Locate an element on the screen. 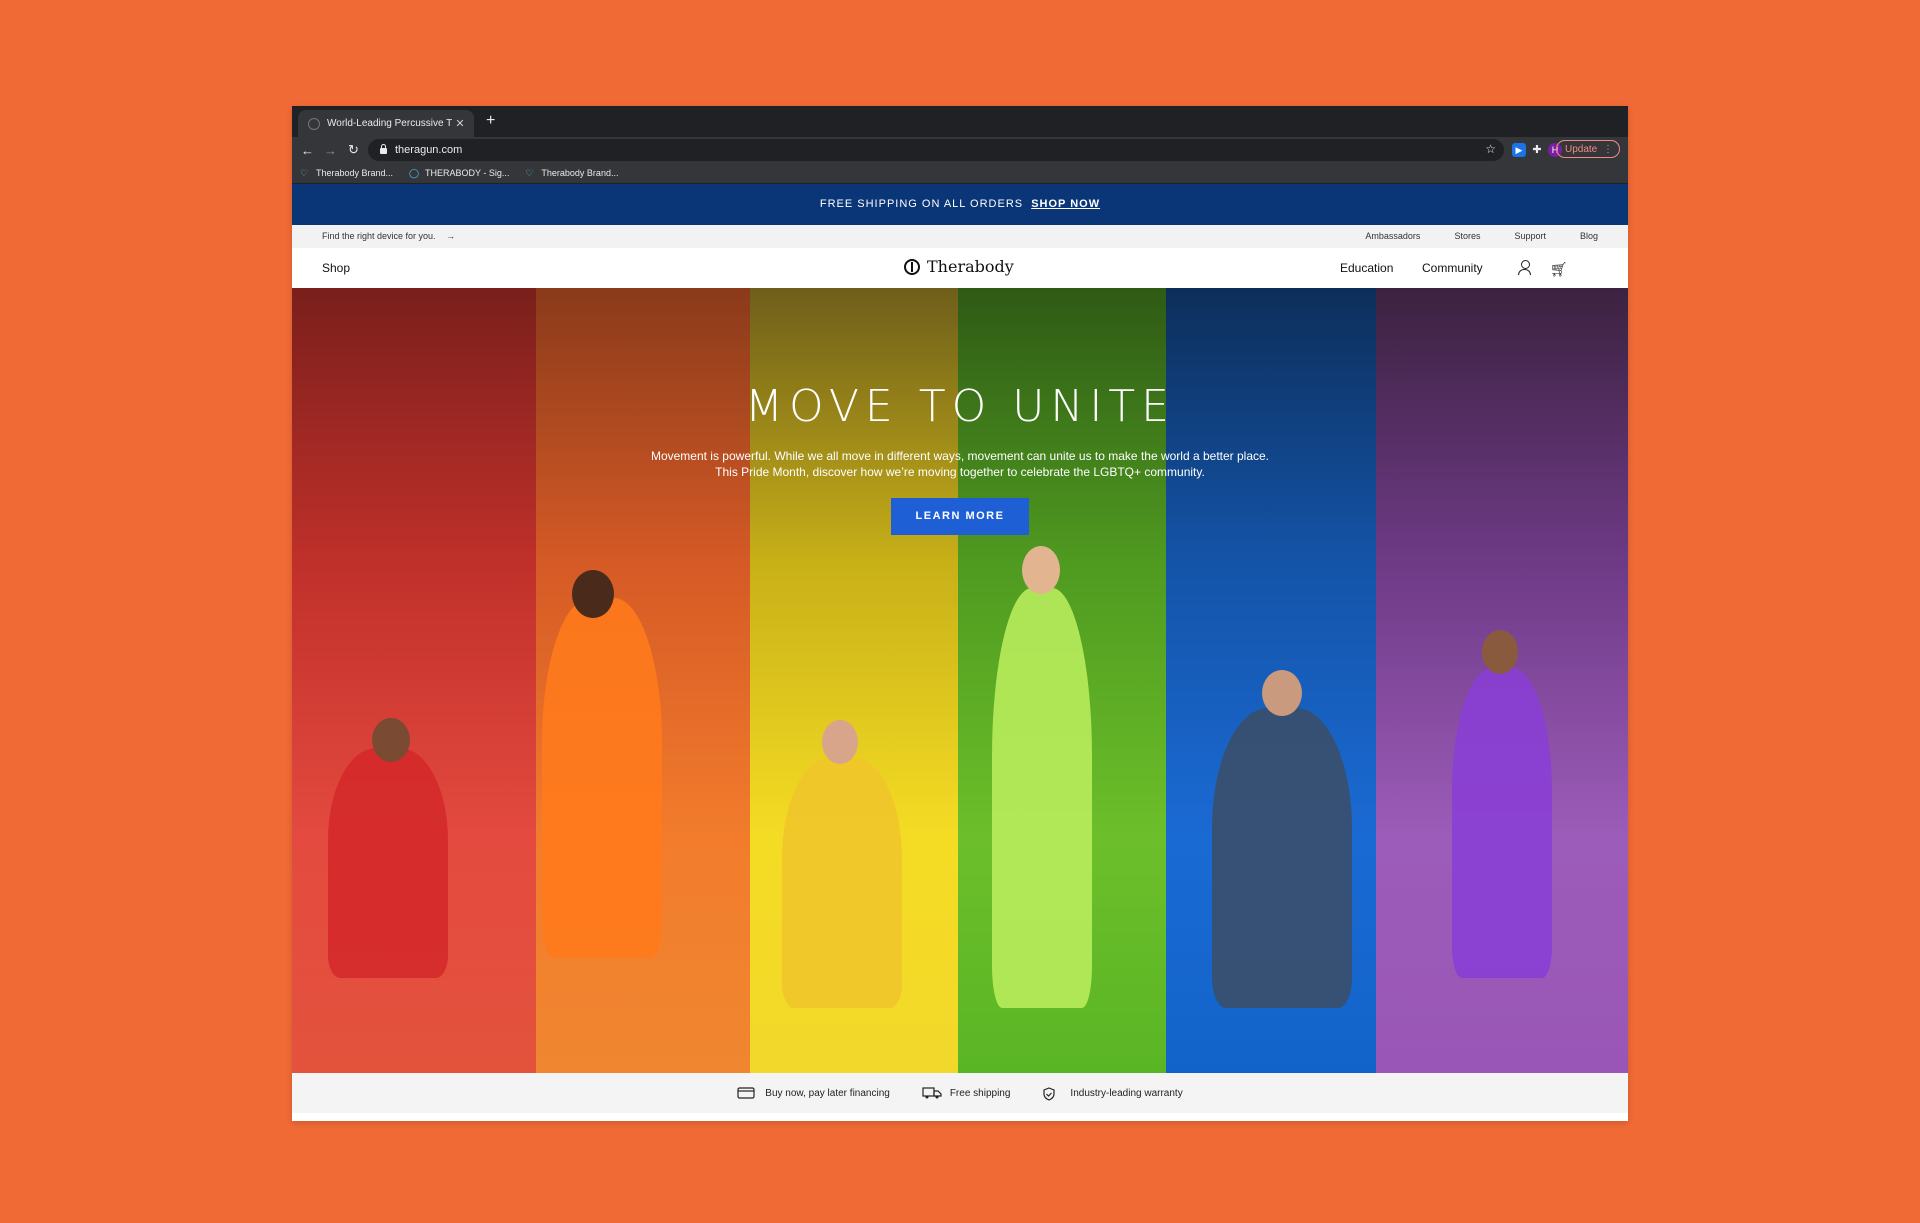 This screenshot has width=1920, height=1223. new-tab-button: + is located at coordinates (490, 121).